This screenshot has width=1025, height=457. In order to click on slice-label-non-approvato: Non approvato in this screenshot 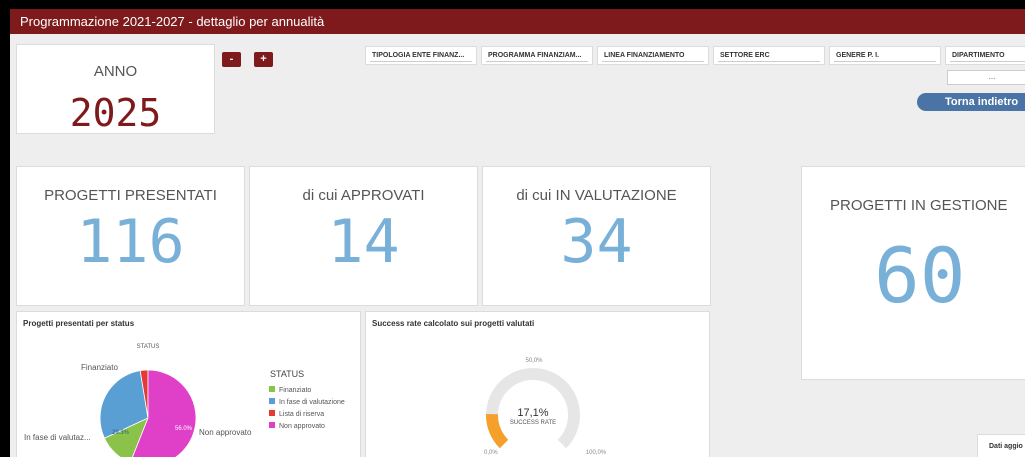, I will do `click(225, 432)`.